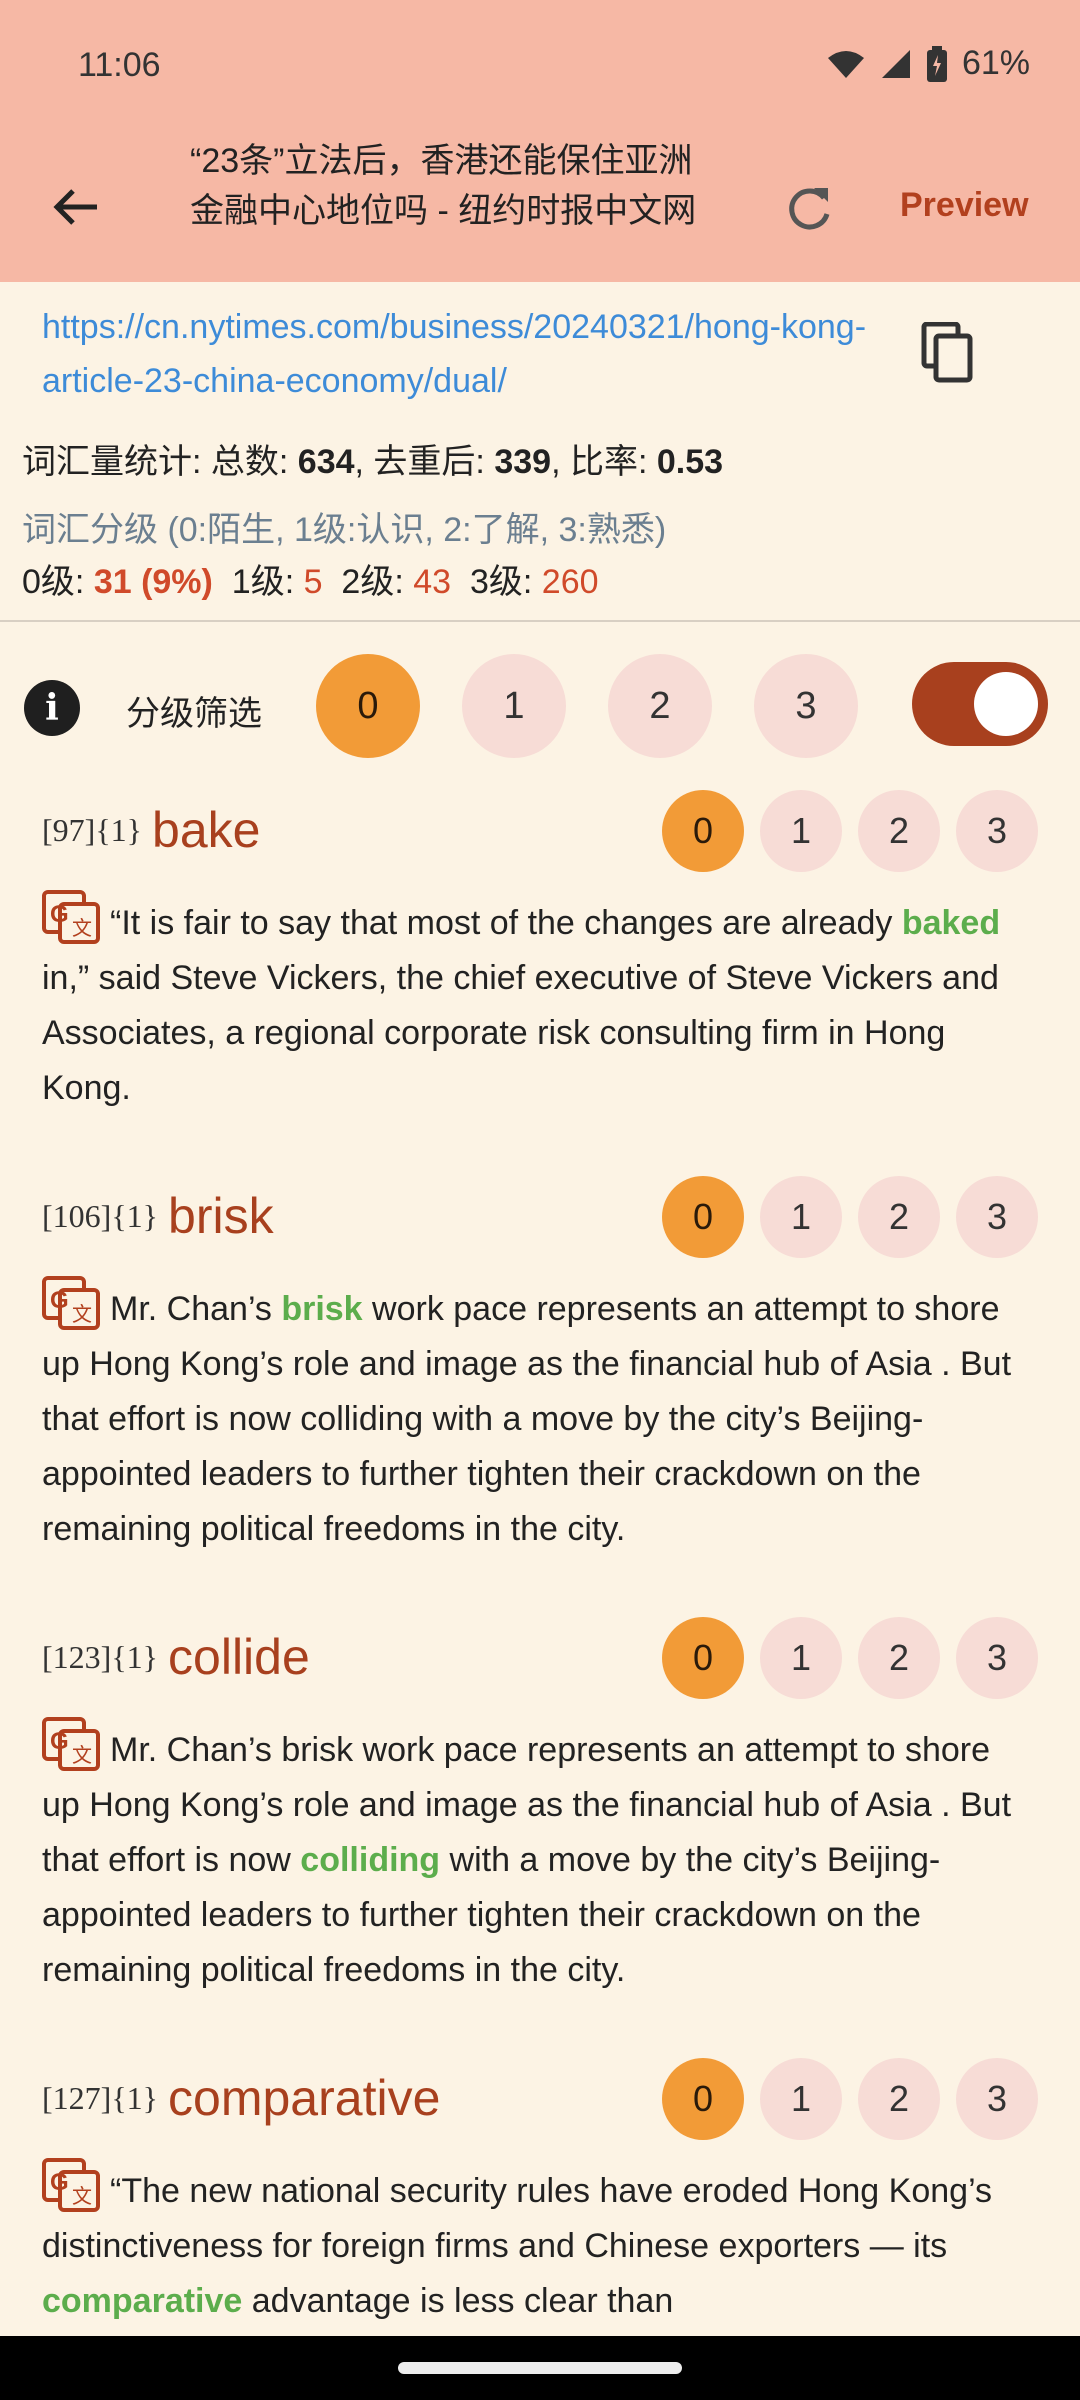  What do you see at coordinates (100, 2097) in the screenshot?
I see `word-index: [127]{1}` at bounding box center [100, 2097].